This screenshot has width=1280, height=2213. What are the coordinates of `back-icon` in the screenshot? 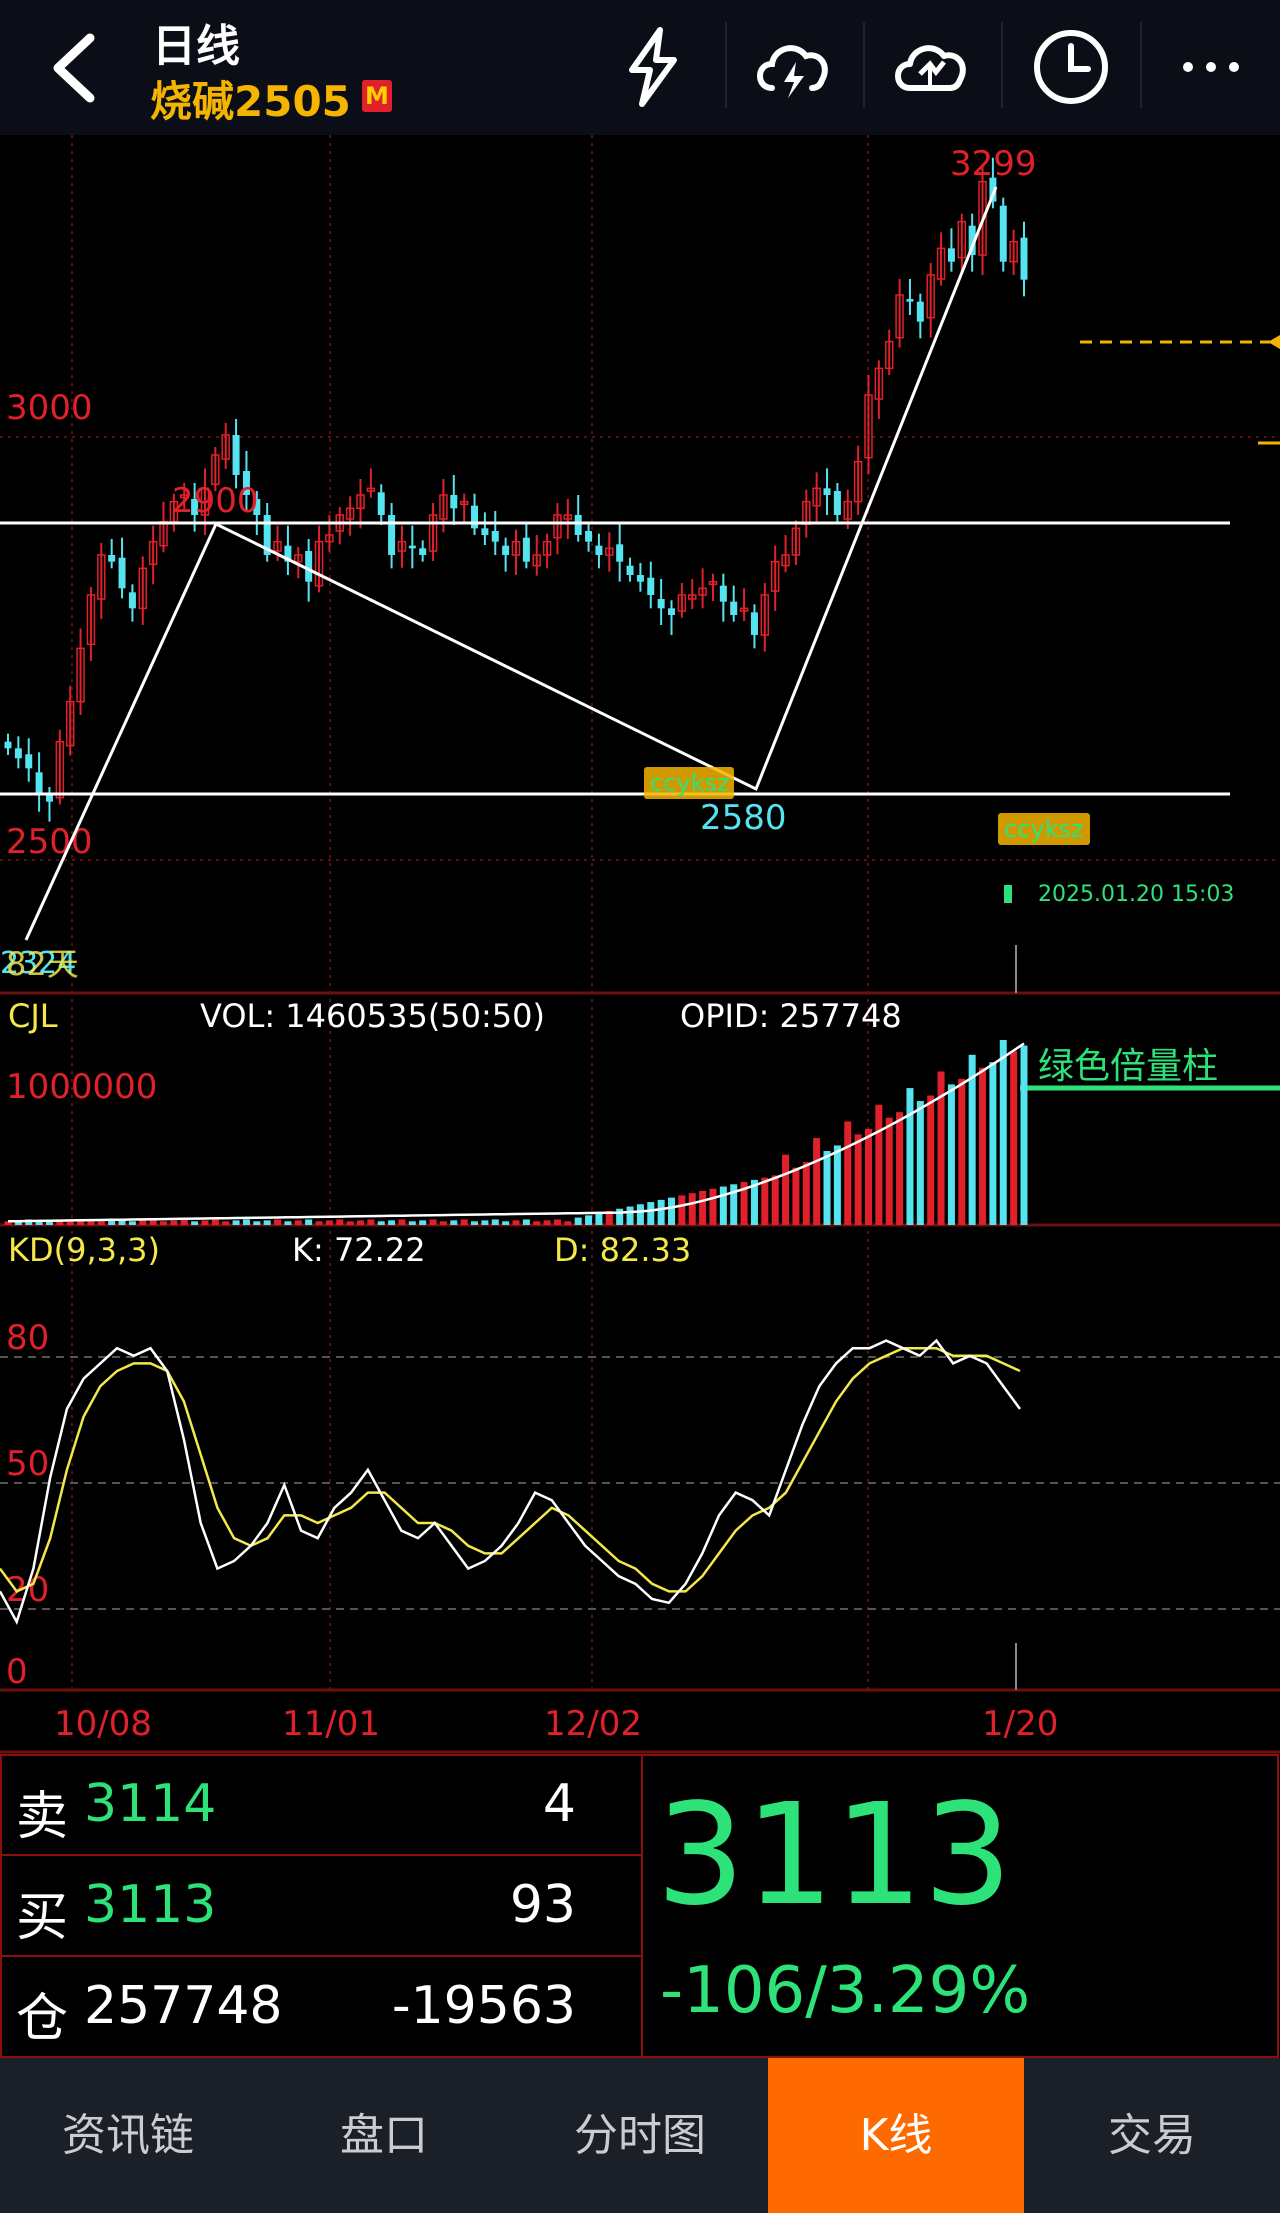 It's located at (75, 68).